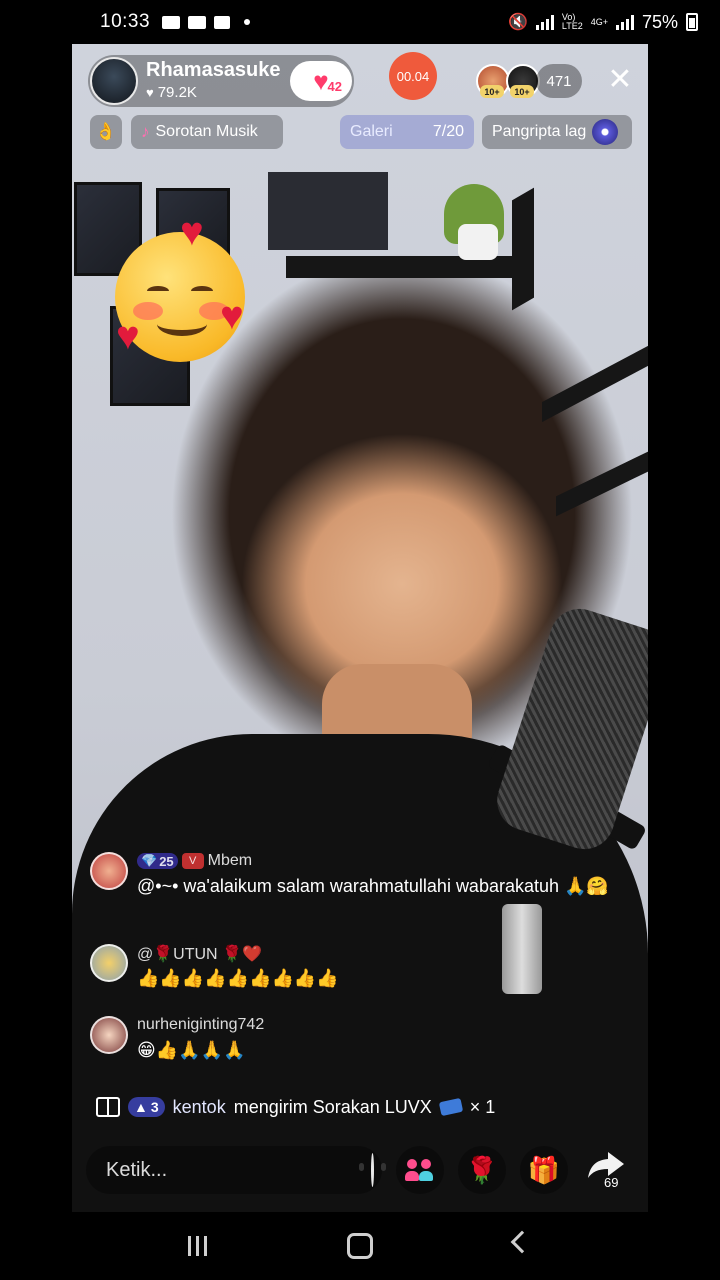  Describe the element at coordinates (448, 131) in the screenshot. I see `gallery-count: 7/20` at that location.